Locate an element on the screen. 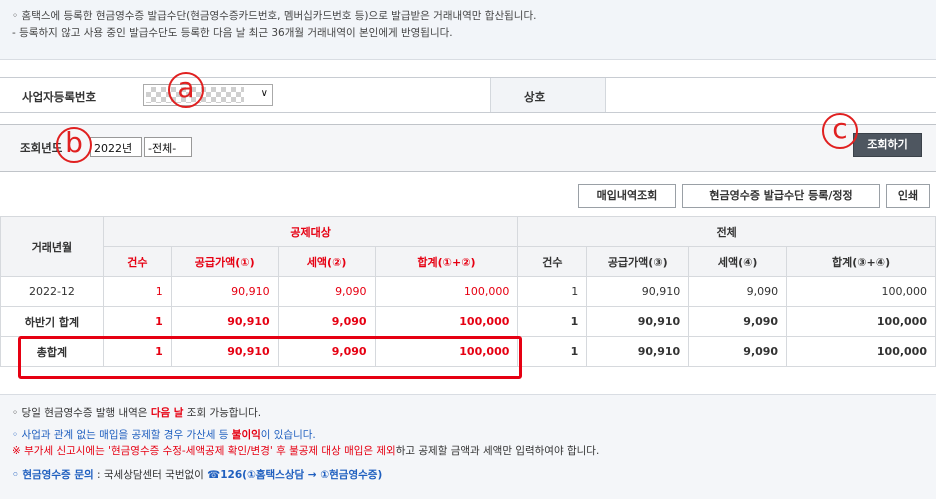 This screenshot has width=936, height=499. purchase-history-button: 매입내역조회 is located at coordinates (627, 196).